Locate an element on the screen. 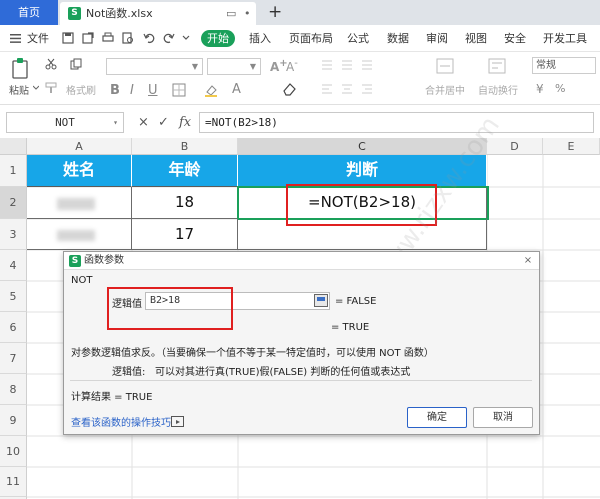 The height and width of the screenshot is (499, 600). menu-review: 审阅 is located at coordinates (437, 38).